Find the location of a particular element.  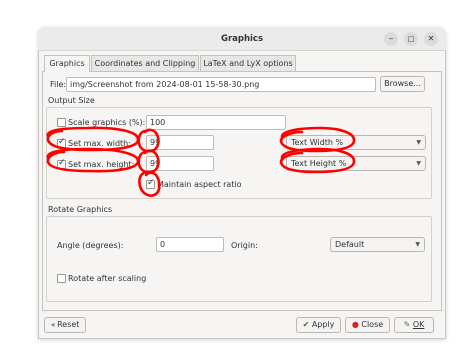

maximize-icon: □ is located at coordinates (411, 39).